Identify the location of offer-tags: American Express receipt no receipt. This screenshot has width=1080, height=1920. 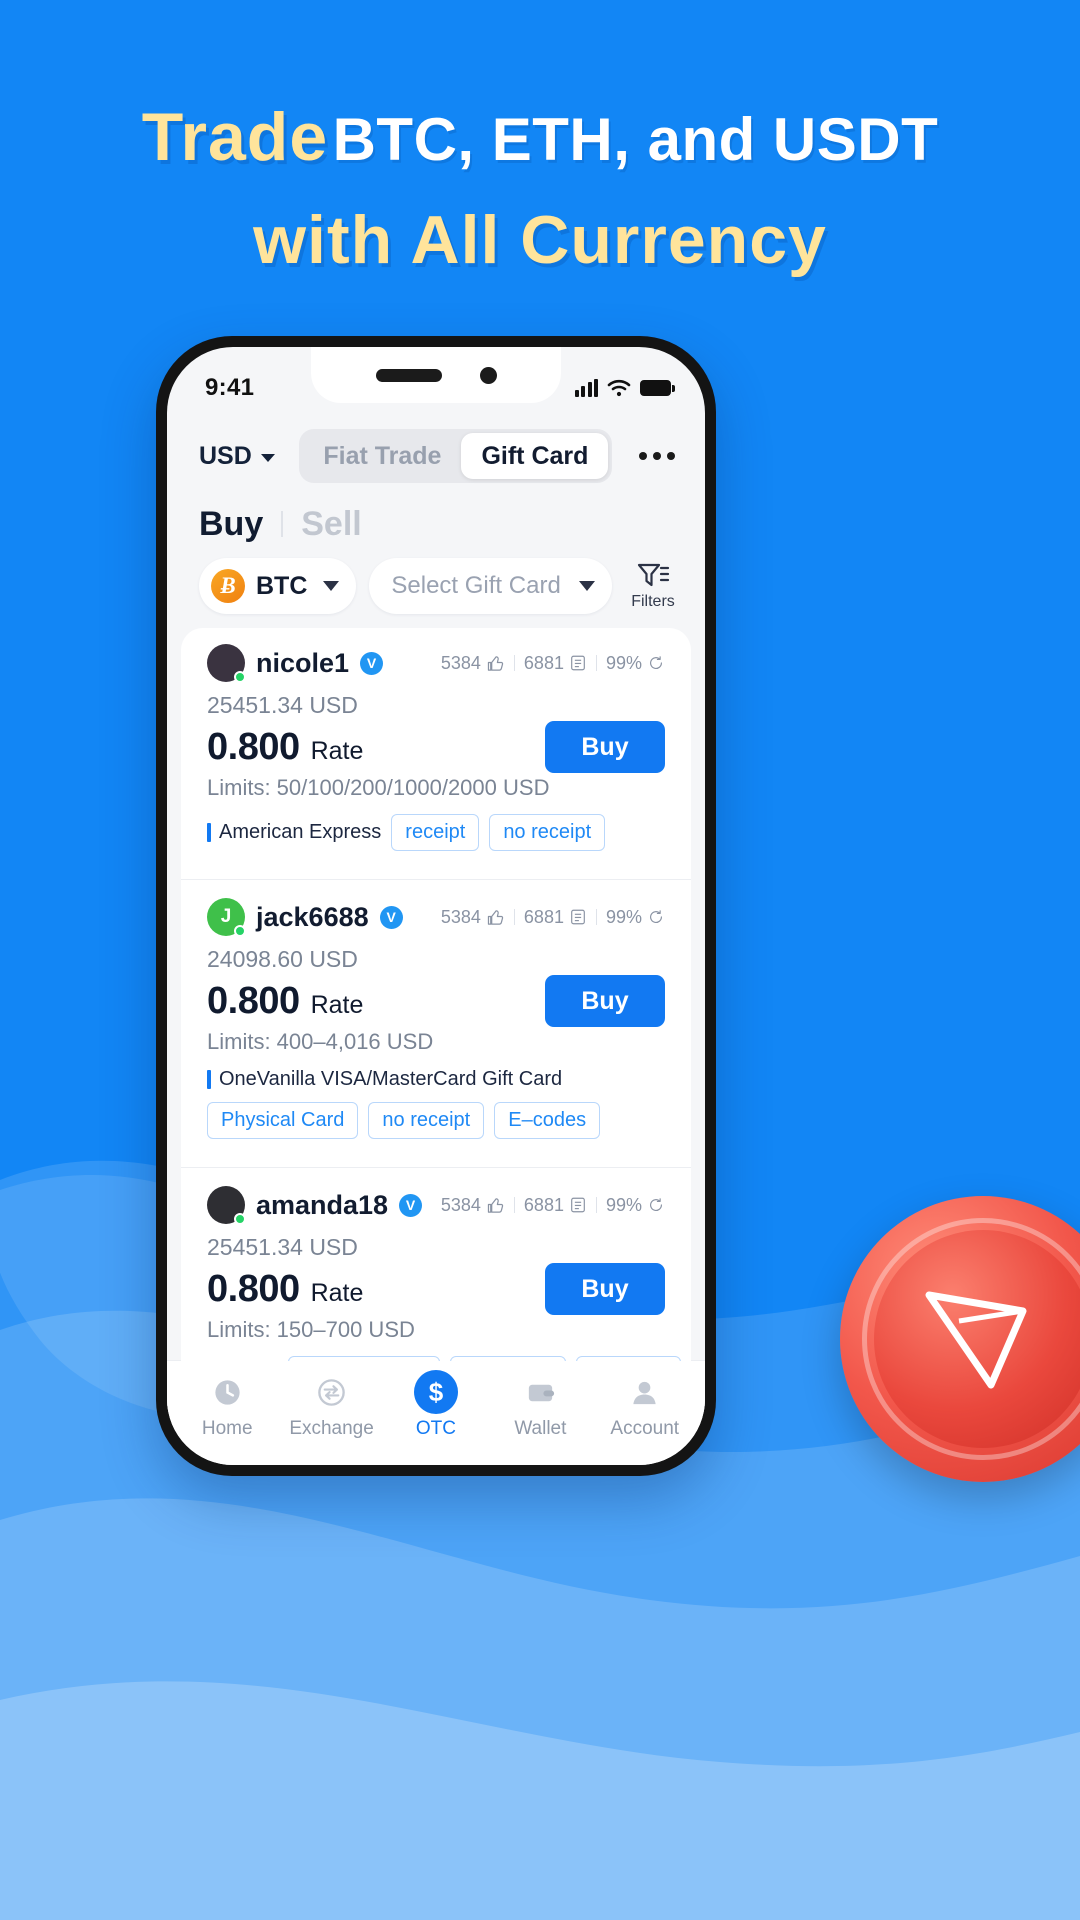
(436, 840).